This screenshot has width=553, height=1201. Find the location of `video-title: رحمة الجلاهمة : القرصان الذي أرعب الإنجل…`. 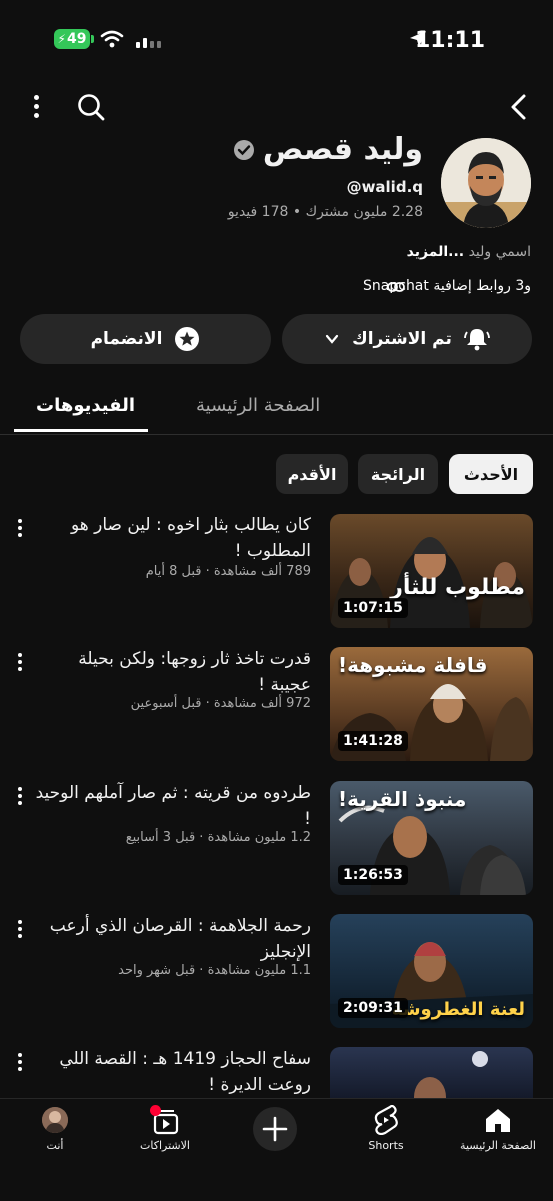

video-title: رحمة الجلاهمة : القرصان الذي أرعب الإنجل… is located at coordinates (173, 939).